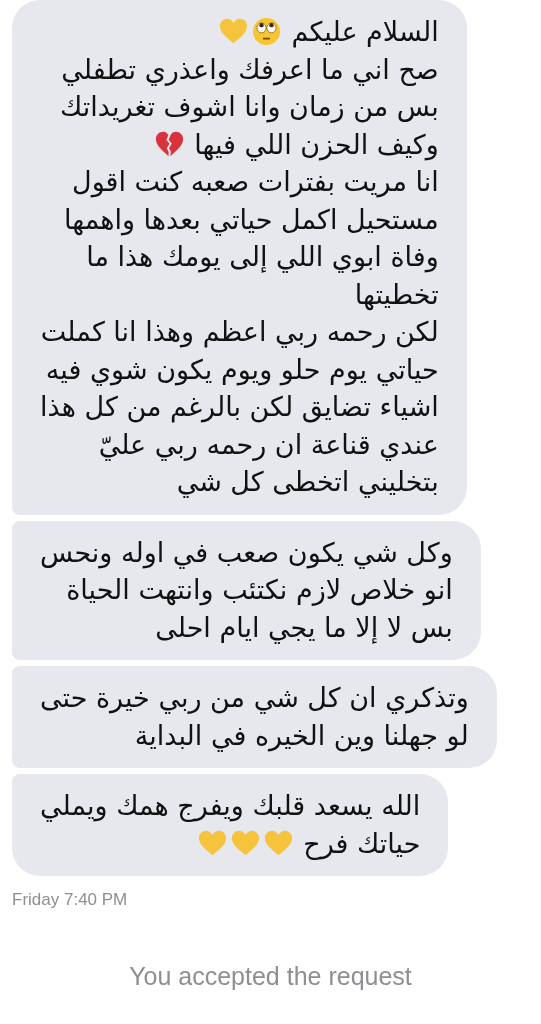  Describe the element at coordinates (242, 369) in the screenshot. I see `message-text: حياتي يوم حلو ويوم يكون شوي فيه` at that location.